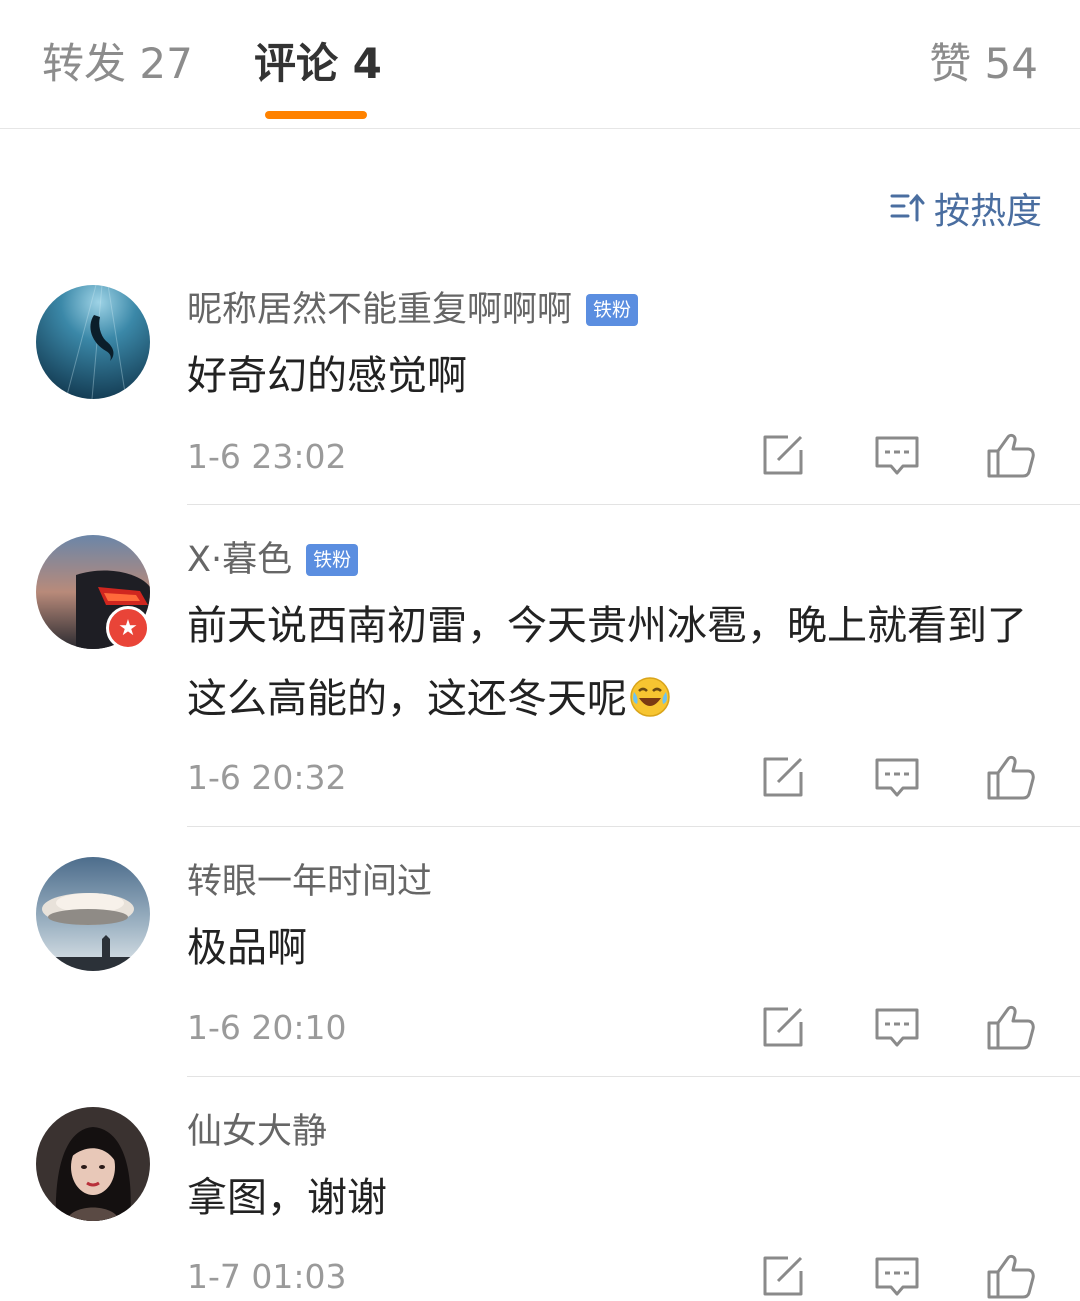 This screenshot has width=1080, height=1301. What do you see at coordinates (257, 1132) in the screenshot?
I see `username: 仙女大静` at bounding box center [257, 1132].